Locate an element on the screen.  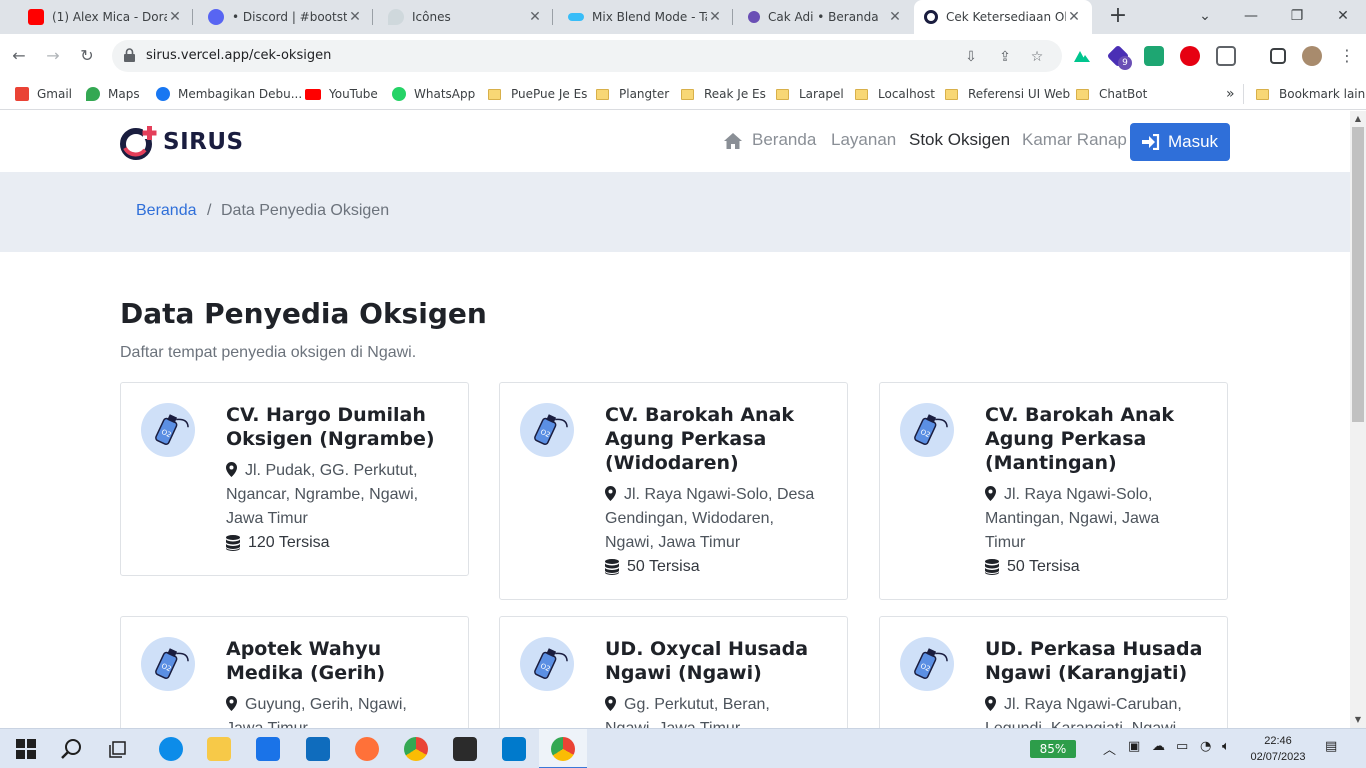
bookmark-youtube: YouTube is located at coordinates (341, 94).